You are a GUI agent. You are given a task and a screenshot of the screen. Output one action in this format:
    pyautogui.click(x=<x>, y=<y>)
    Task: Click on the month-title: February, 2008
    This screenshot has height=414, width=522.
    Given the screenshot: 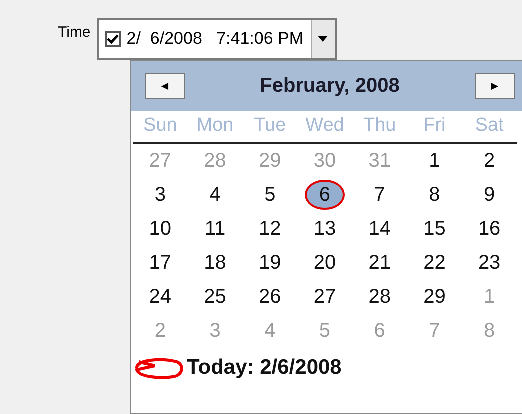 What is the action you would take?
    pyautogui.click(x=330, y=86)
    